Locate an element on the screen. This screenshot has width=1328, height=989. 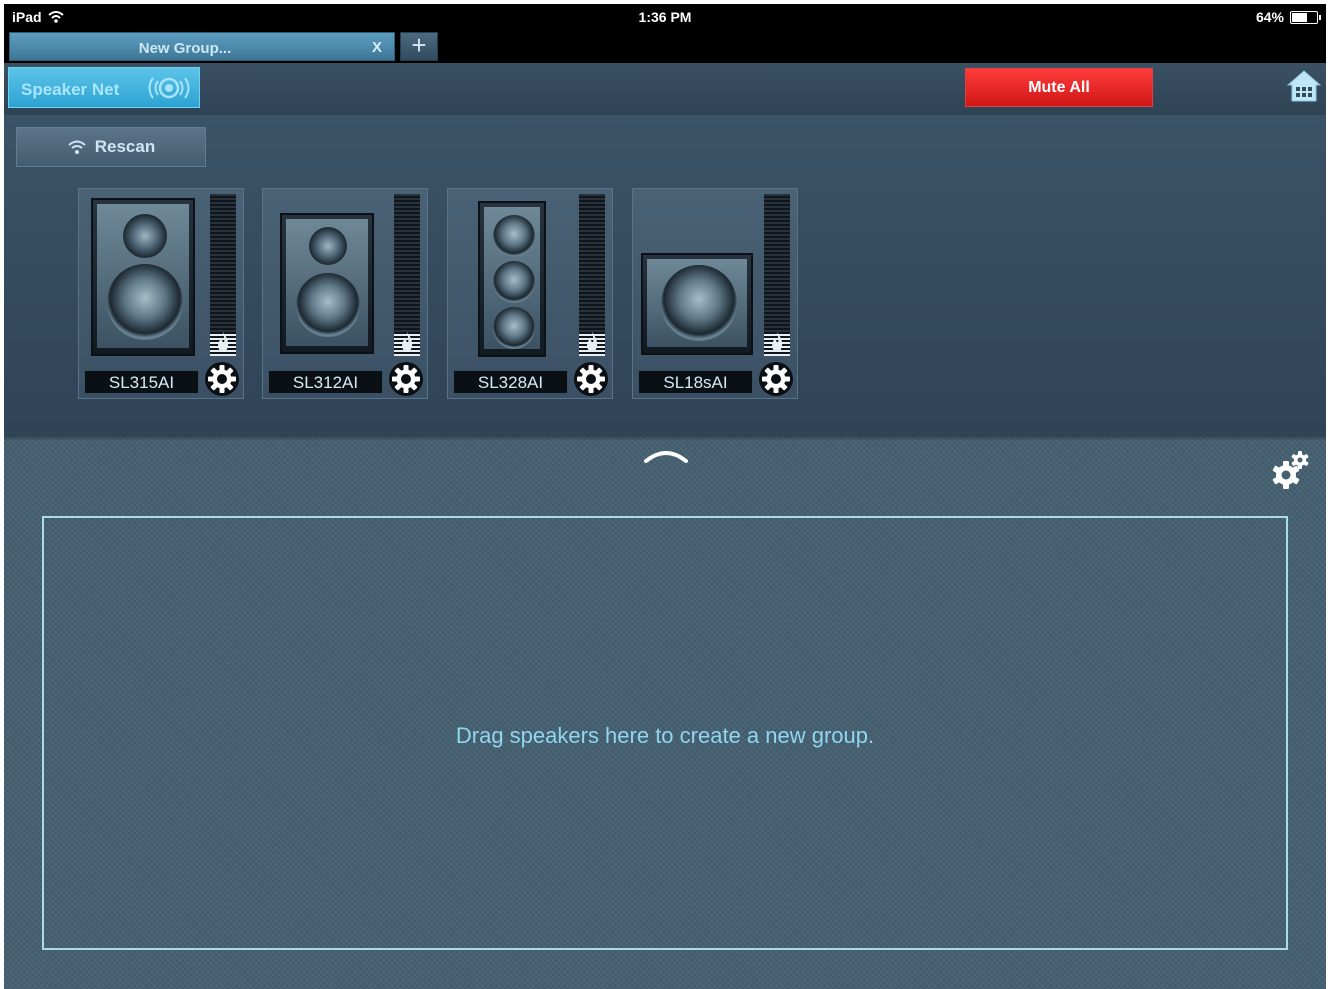
status-time: 1:36 PM is located at coordinates (665, 17).